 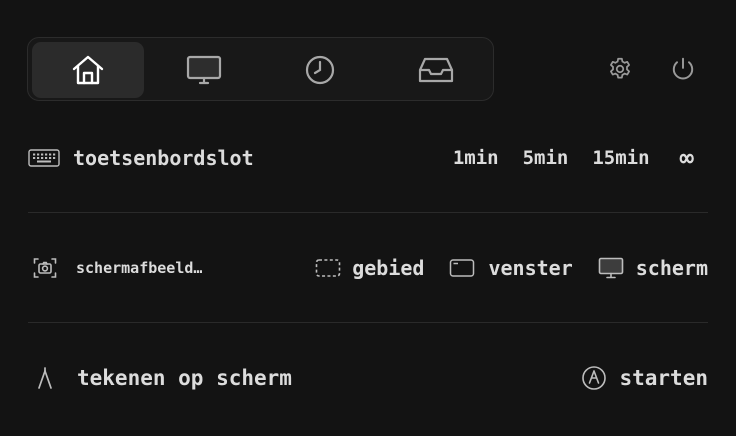 I want to click on tab-inbox, so click(x=436, y=70).